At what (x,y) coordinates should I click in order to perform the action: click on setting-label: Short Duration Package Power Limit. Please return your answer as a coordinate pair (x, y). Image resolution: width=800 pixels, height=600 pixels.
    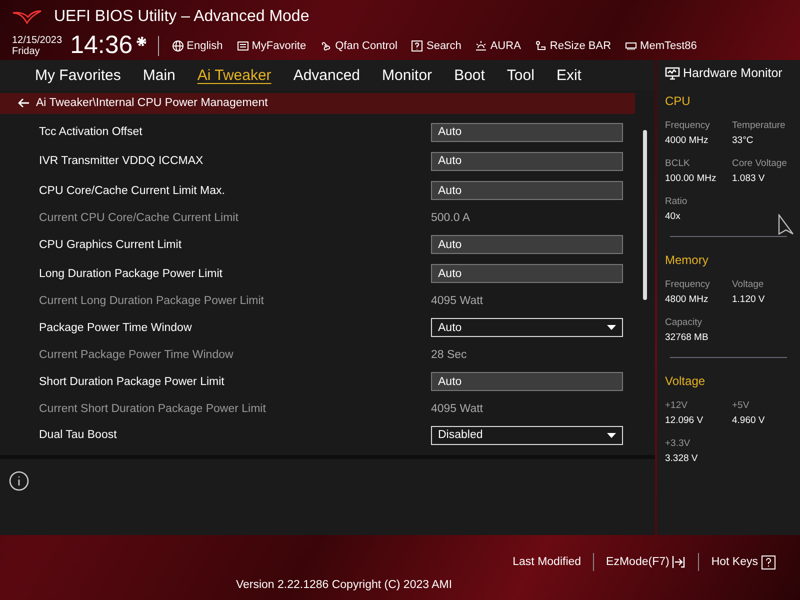
    Looking at the image, I should click on (132, 382).